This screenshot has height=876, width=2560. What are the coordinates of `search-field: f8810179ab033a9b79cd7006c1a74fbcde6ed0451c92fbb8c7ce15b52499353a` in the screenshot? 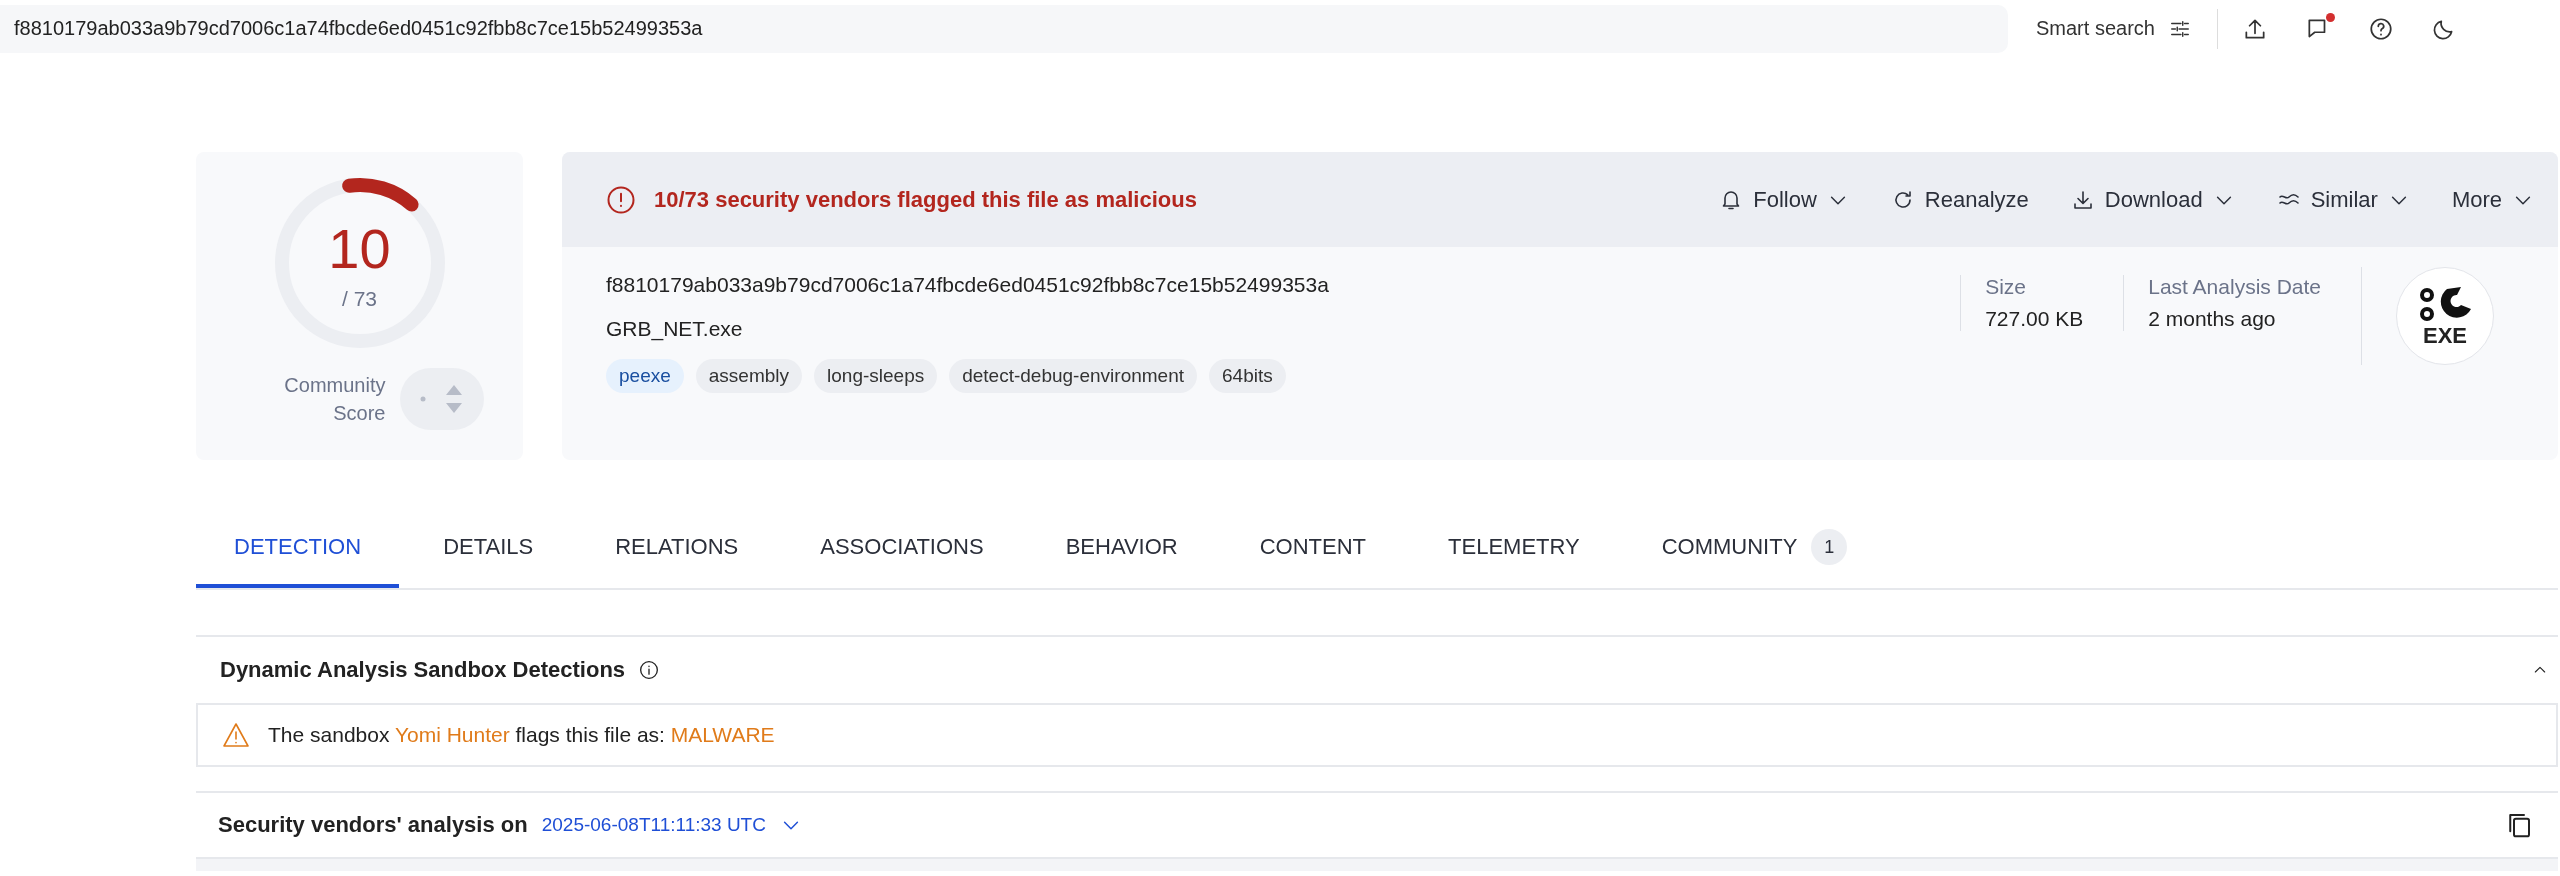 It's located at (1004, 28).